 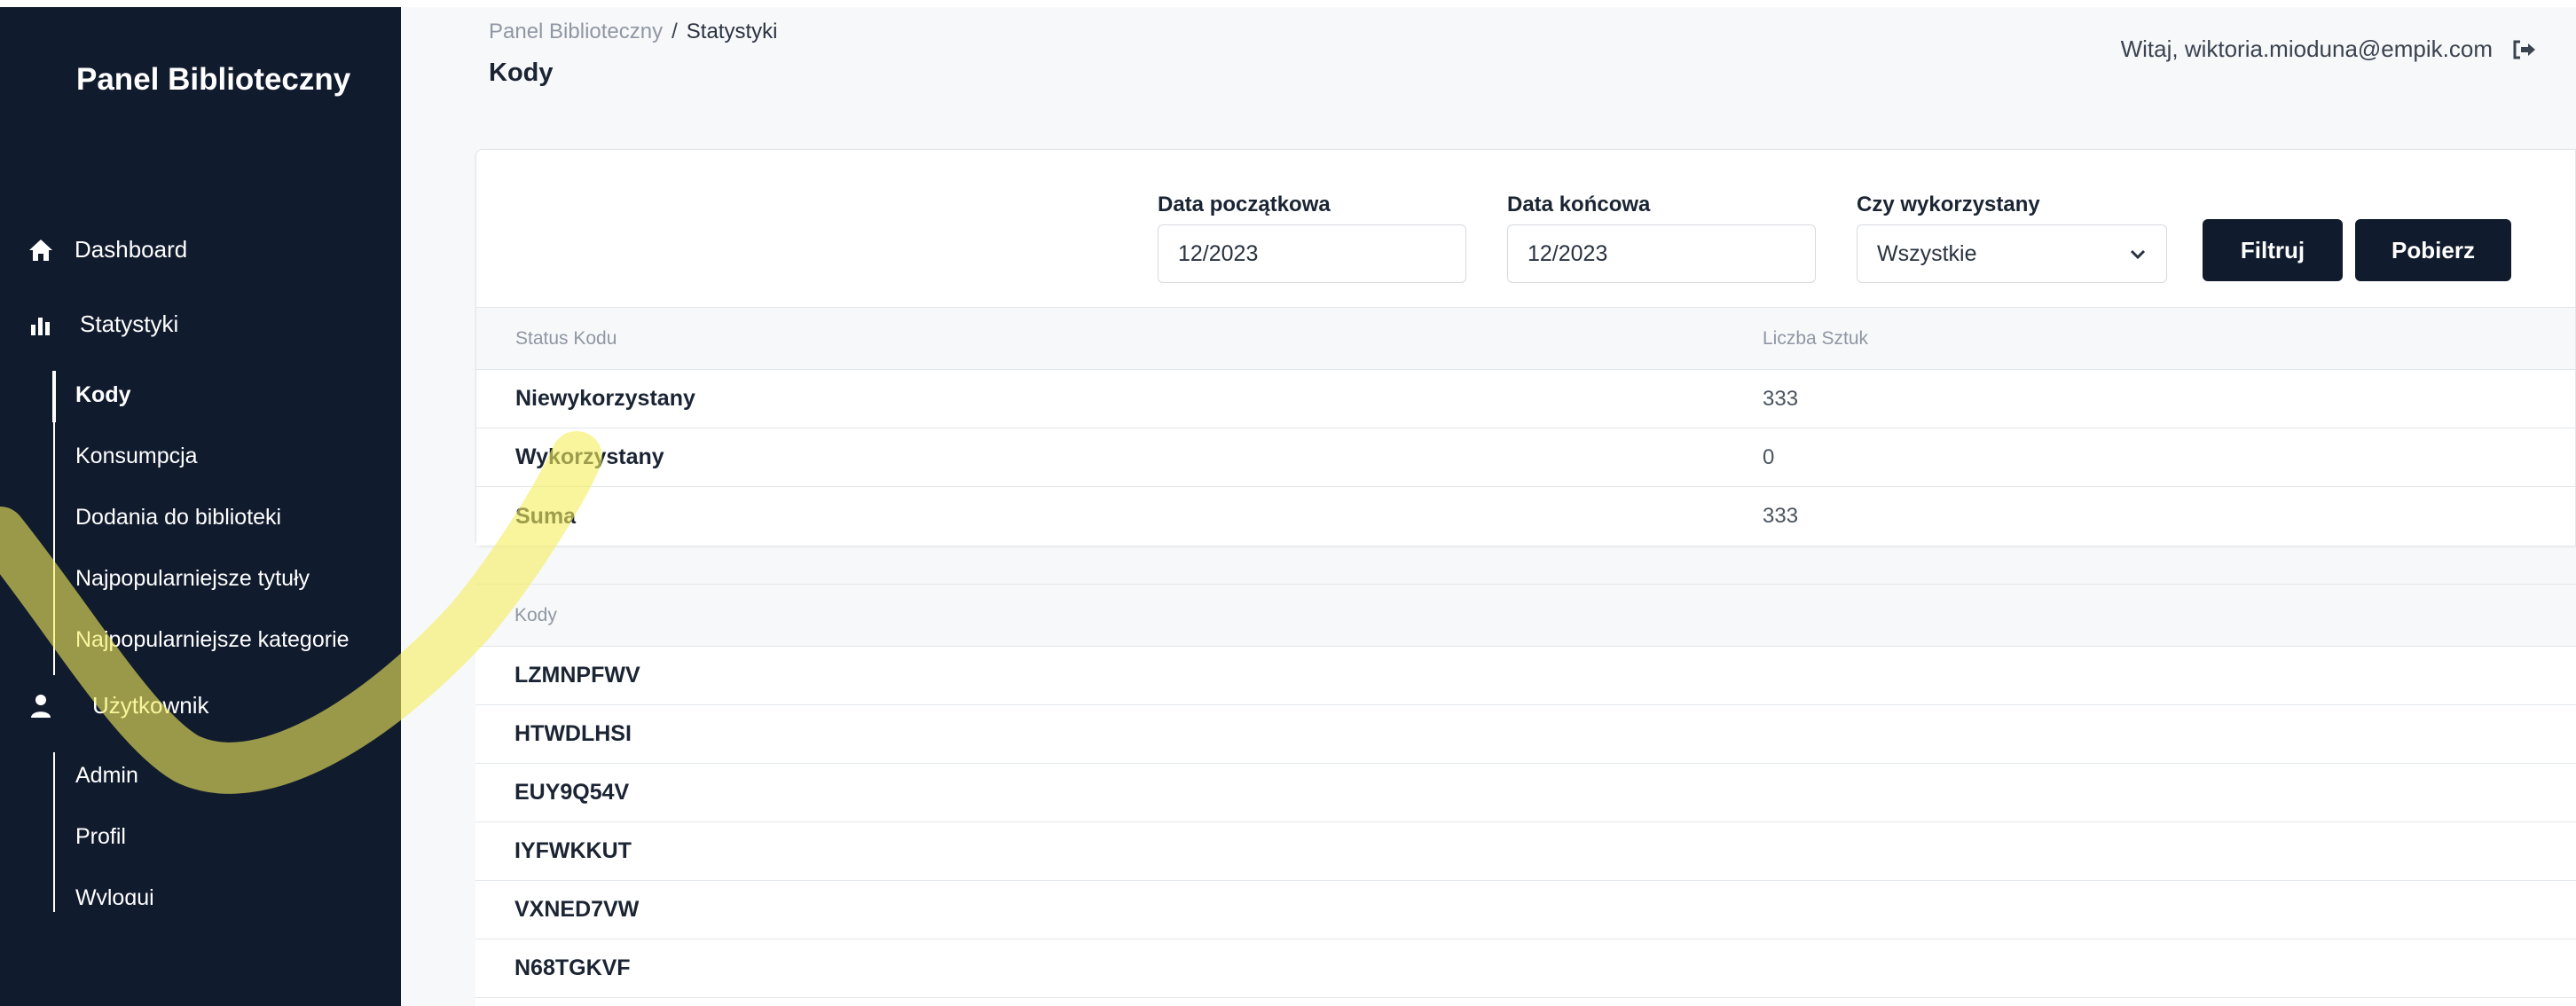 I want to click on logout-icon, so click(x=2524, y=50).